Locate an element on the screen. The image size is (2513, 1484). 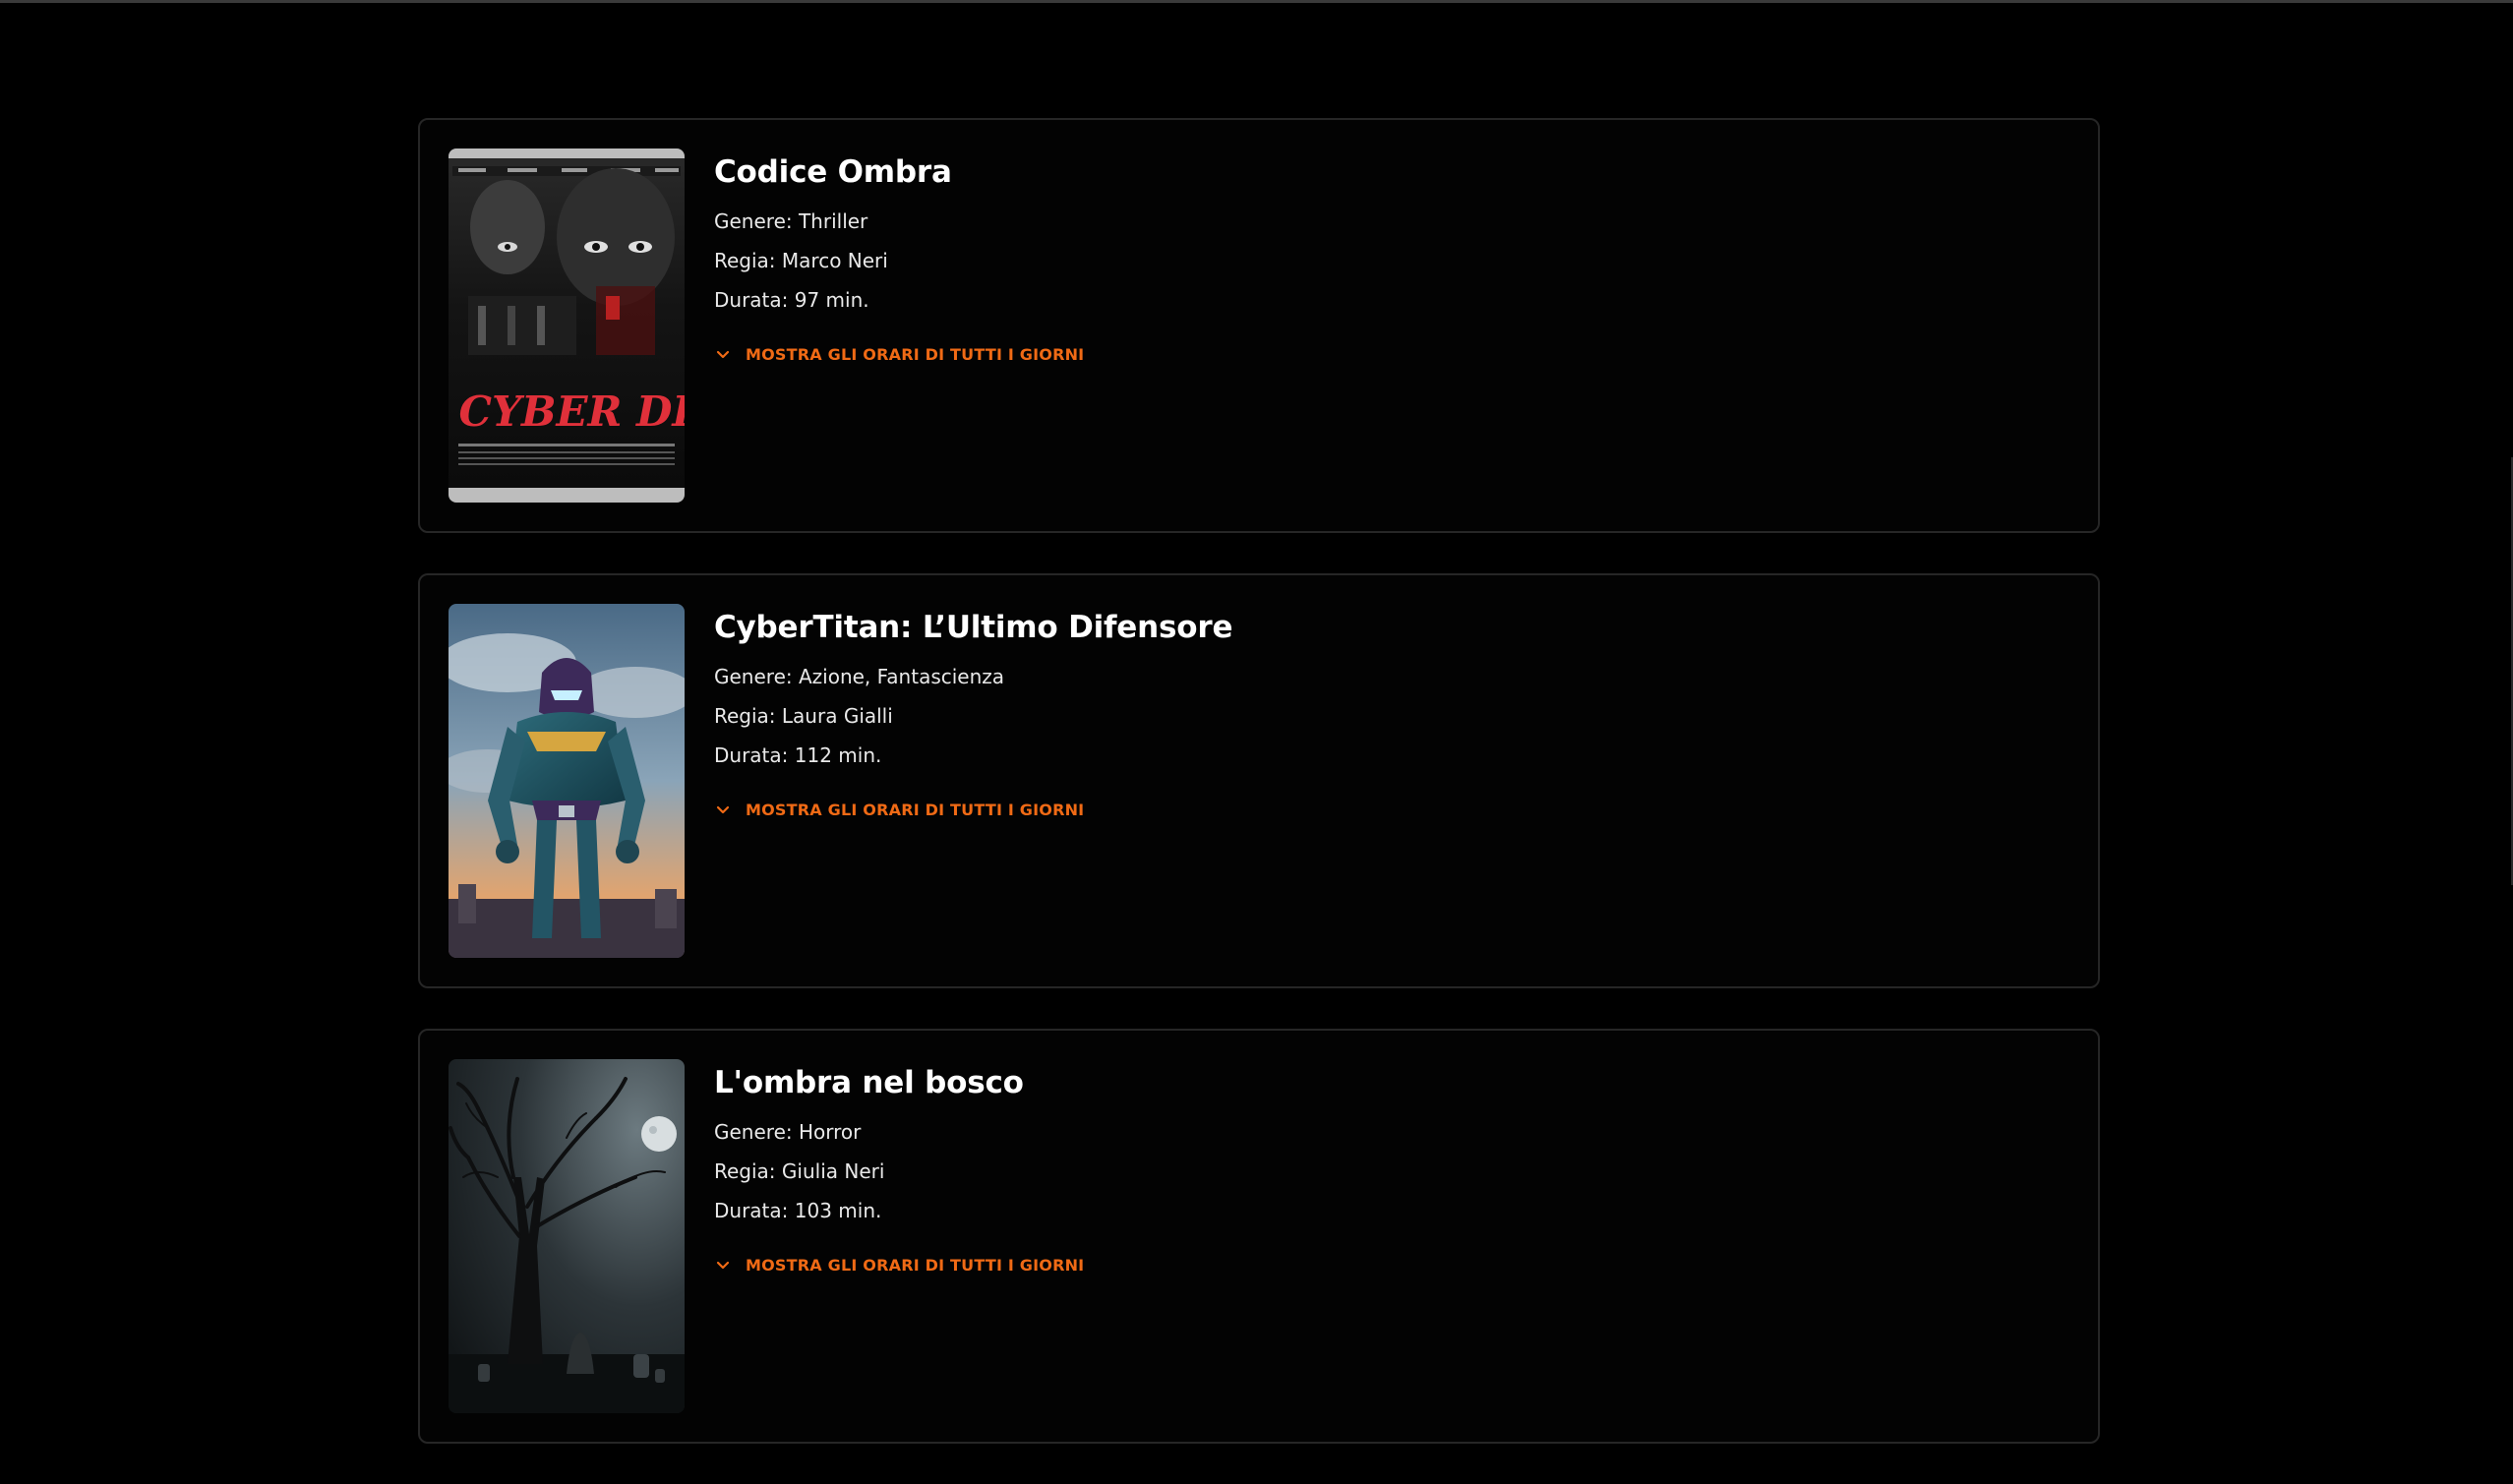
film-genre: Genere: Thriller is located at coordinates (791, 221).